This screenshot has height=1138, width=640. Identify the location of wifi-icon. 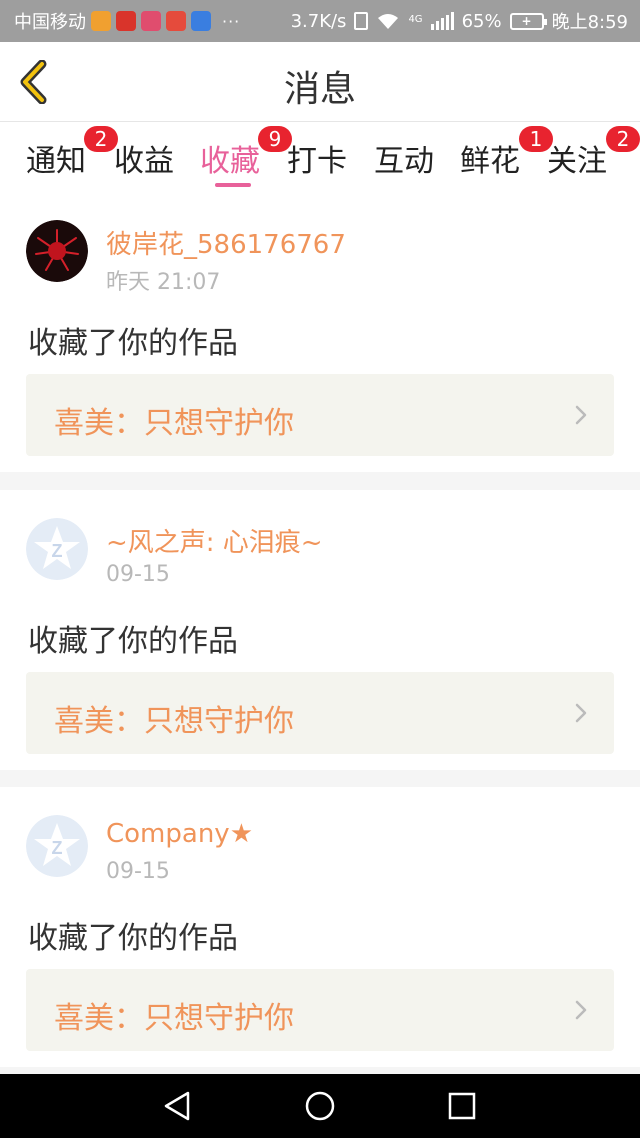
(388, 21).